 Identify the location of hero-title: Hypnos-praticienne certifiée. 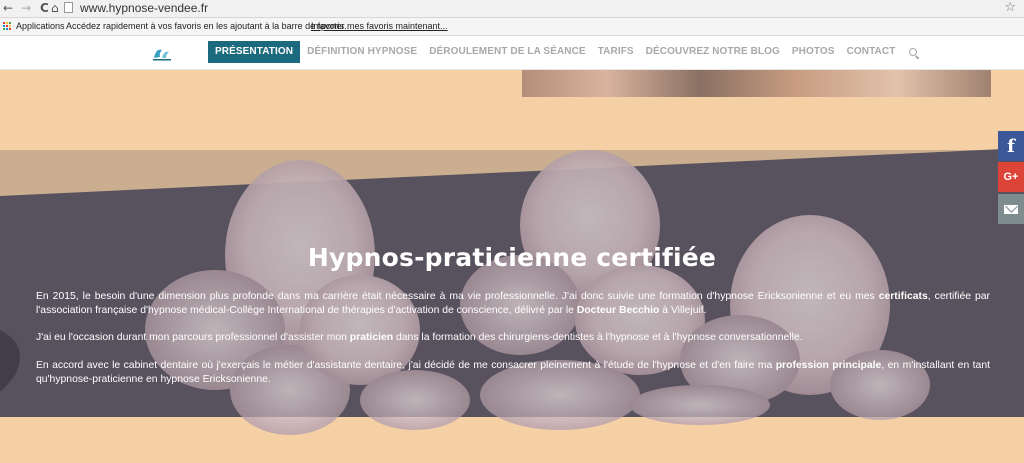
(512, 257).